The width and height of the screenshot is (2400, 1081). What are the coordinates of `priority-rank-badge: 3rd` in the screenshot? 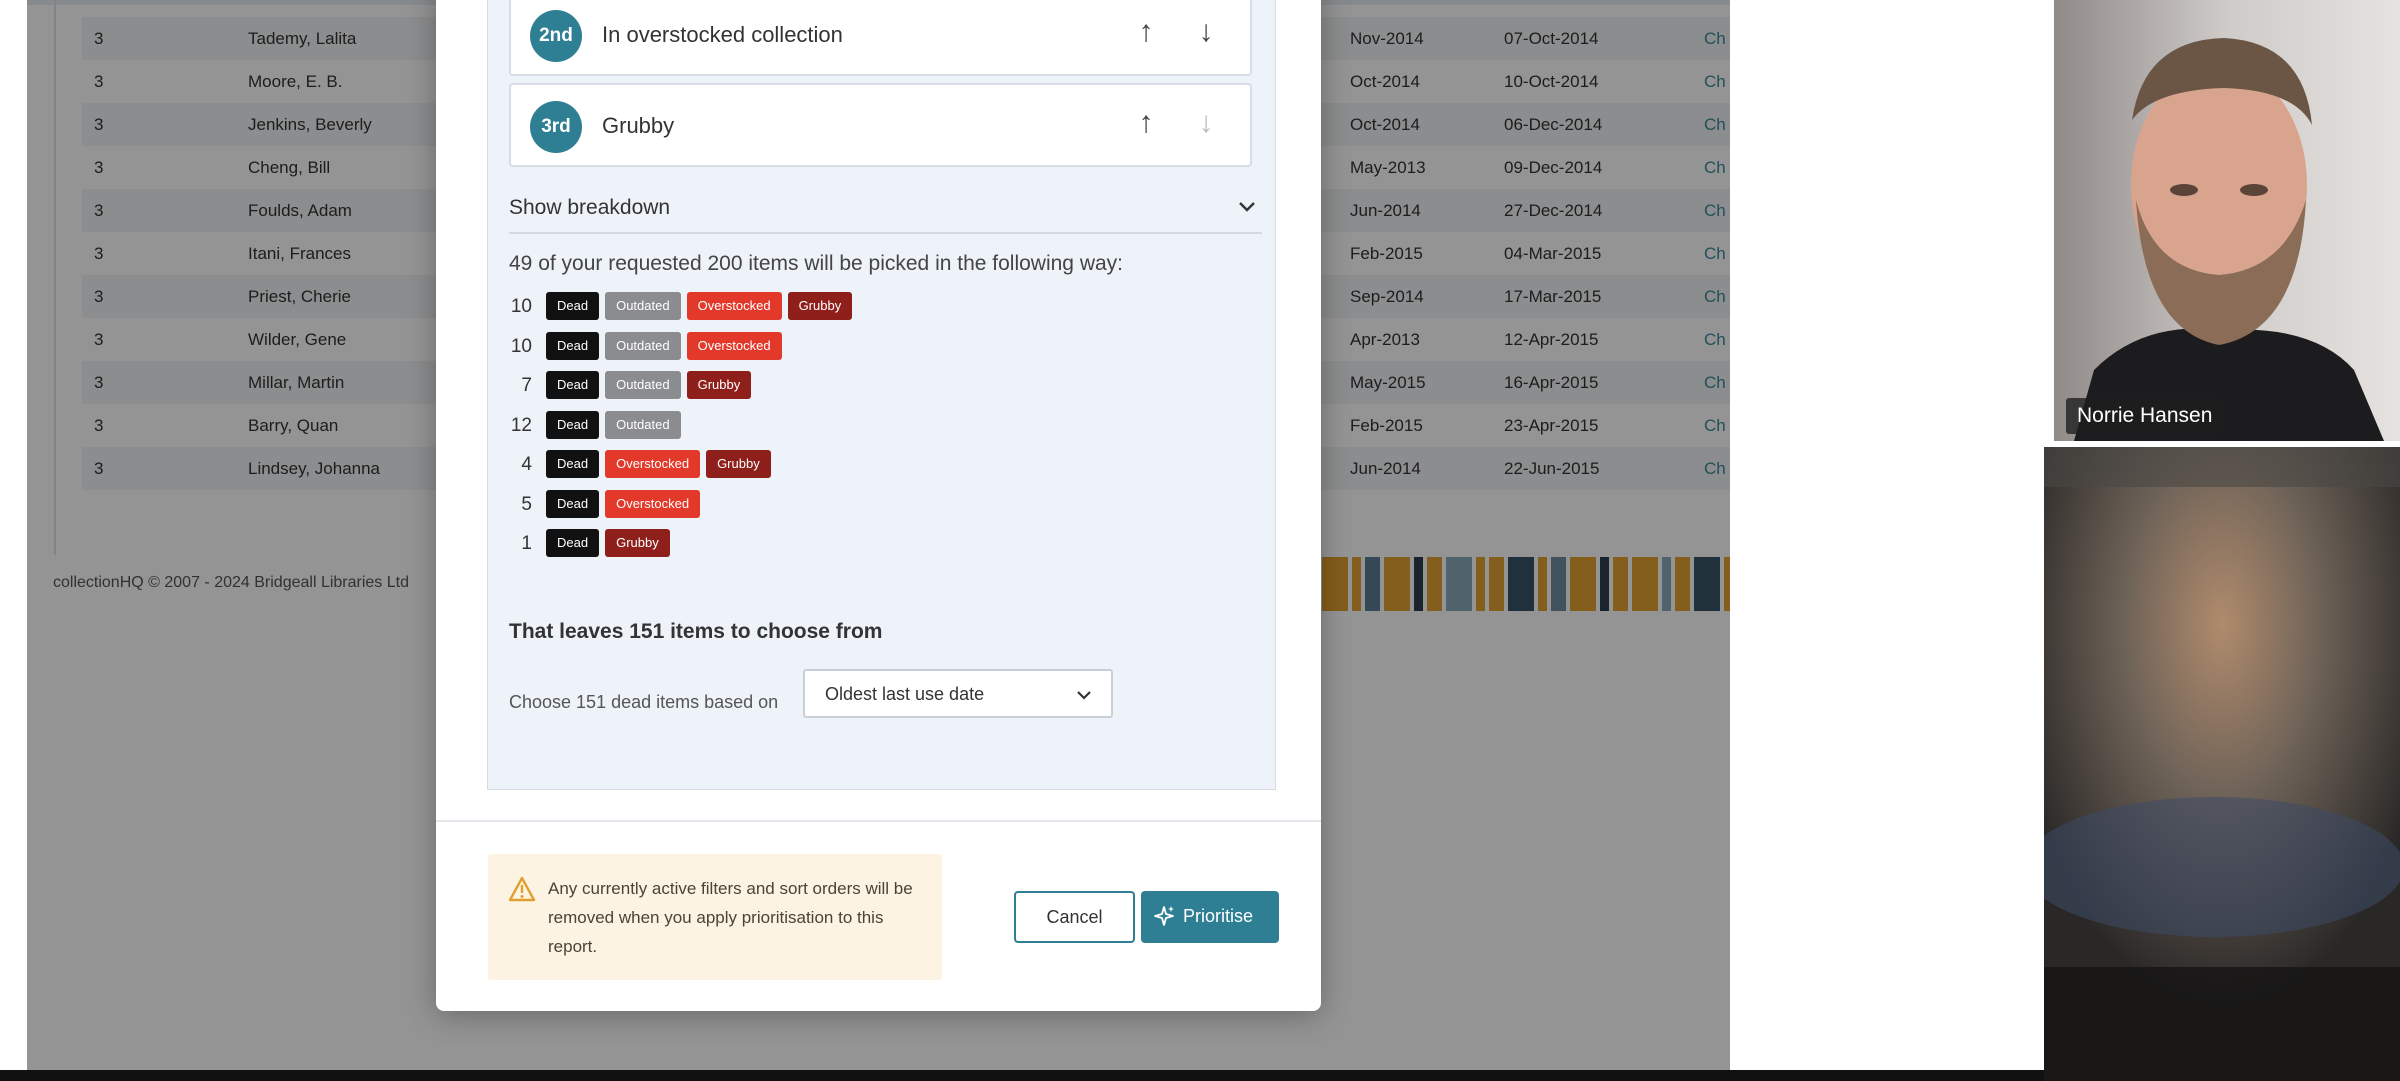 It's located at (556, 127).